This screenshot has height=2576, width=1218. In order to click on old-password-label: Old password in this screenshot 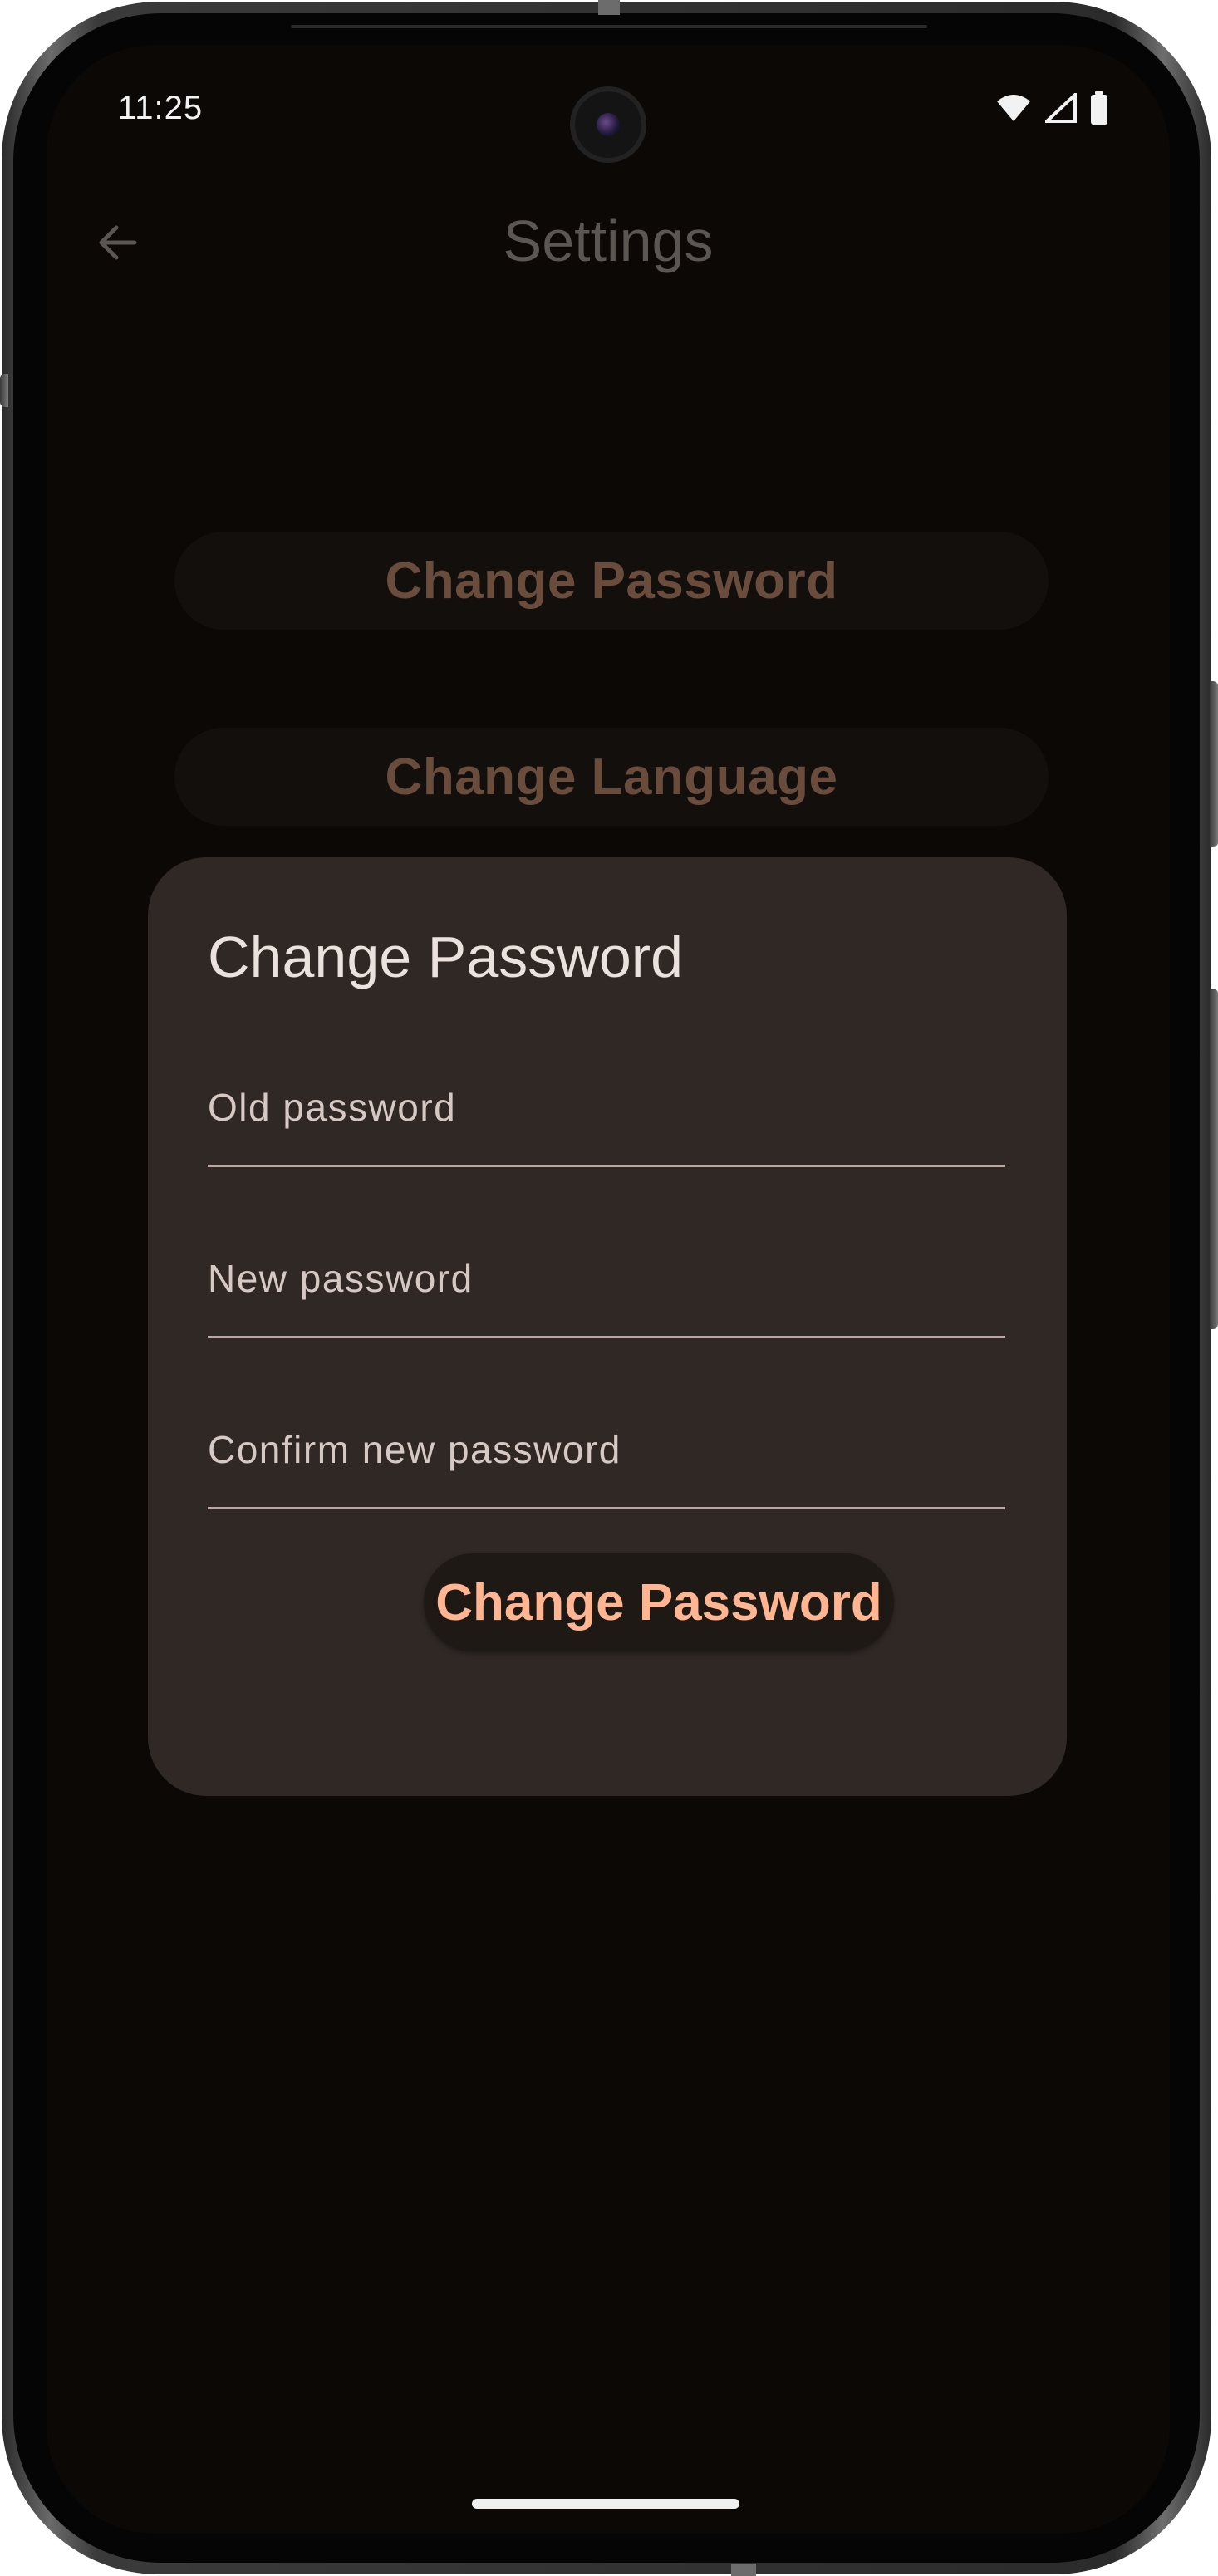, I will do `click(332, 1107)`.